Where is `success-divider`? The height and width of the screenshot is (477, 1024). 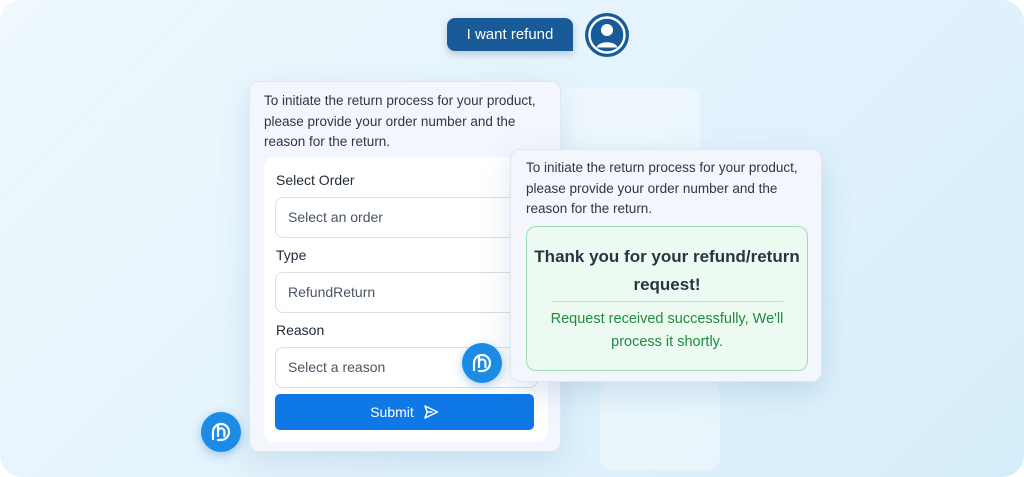
success-divider is located at coordinates (667, 301).